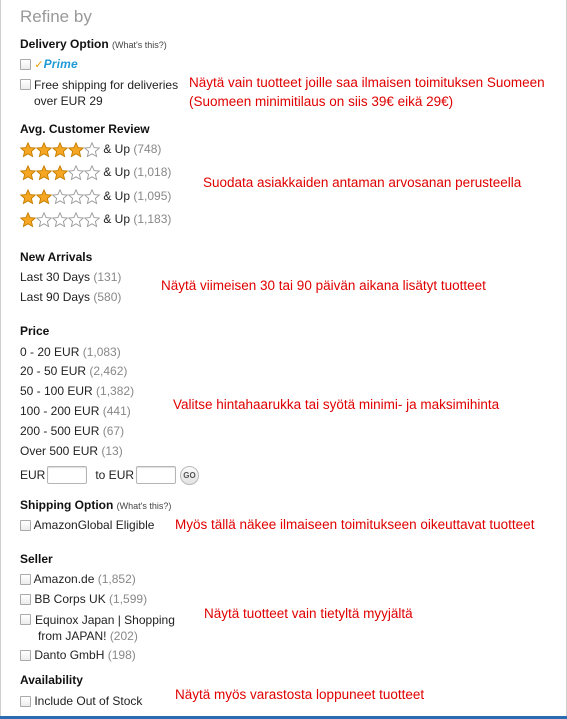 The height and width of the screenshot is (719, 567). I want to click on include-oos-filter: Include Out of Stock, so click(81, 701).